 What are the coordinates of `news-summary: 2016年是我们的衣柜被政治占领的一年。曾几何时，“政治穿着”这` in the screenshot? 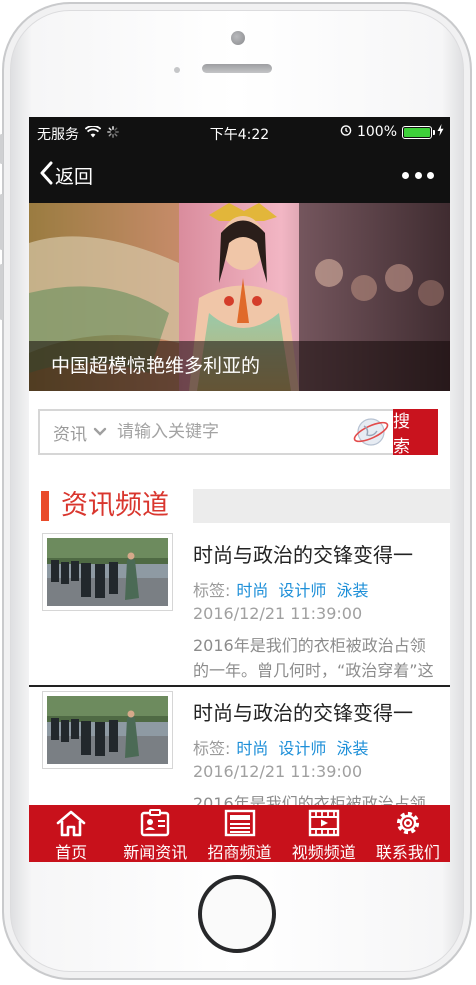 It's located at (313, 658).